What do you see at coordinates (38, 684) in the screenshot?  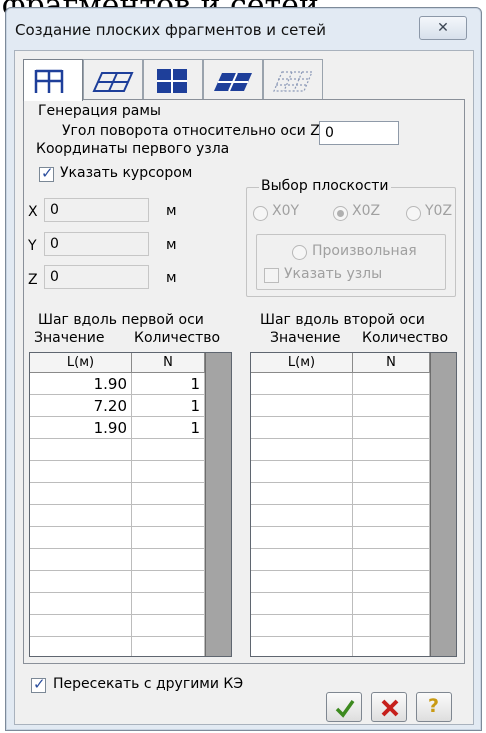 I see `intersect-checkbox` at bounding box center [38, 684].